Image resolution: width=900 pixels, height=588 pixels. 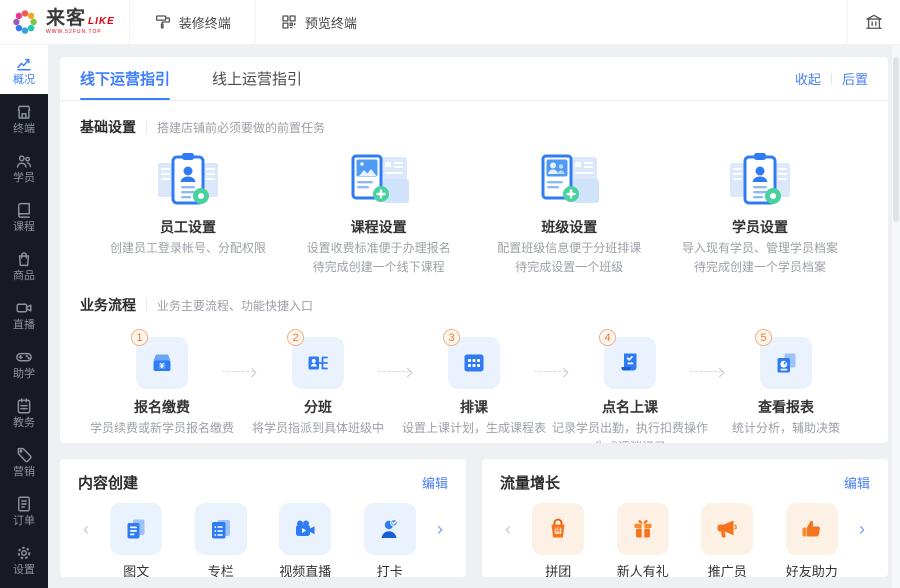 What do you see at coordinates (530, 483) in the screenshot?
I see `growth-card-title: 流量增长` at bounding box center [530, 483].